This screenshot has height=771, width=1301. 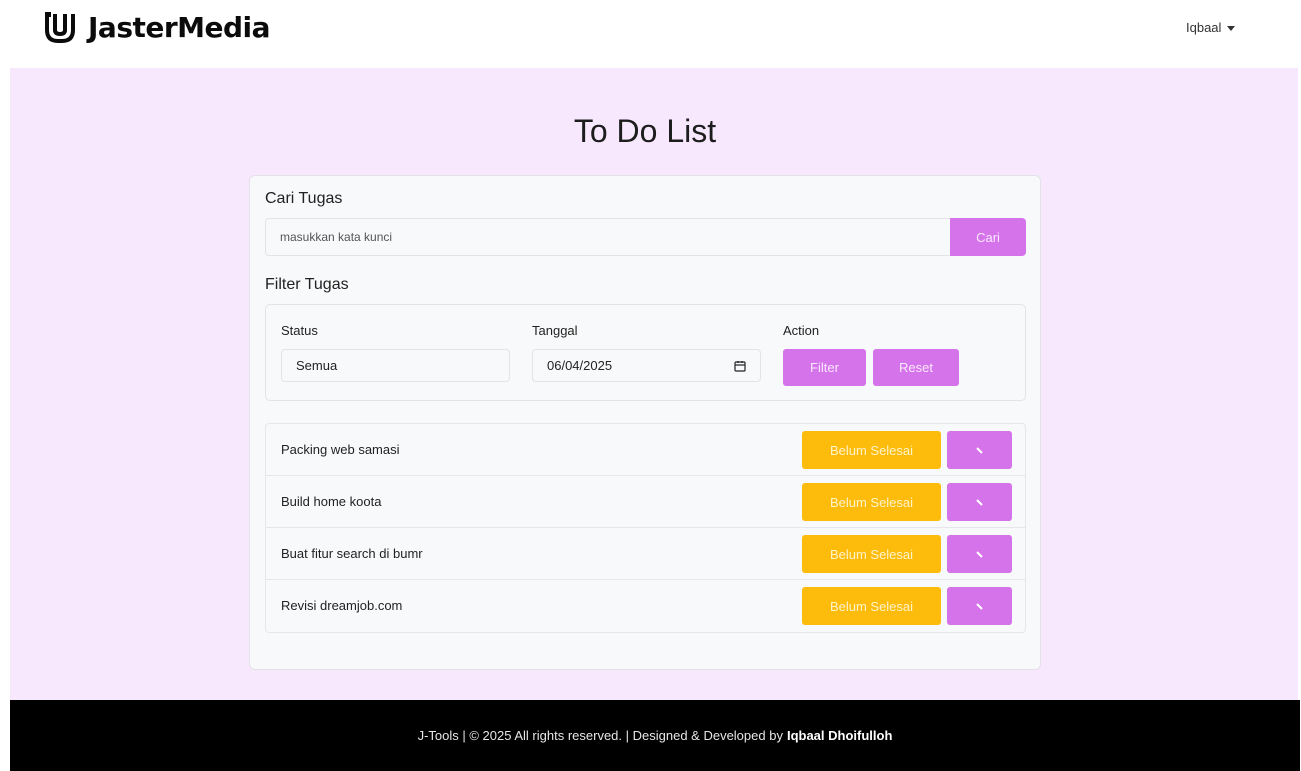 I want to click on task-name: Buat fitur search di bumr, so click(x=352, y=553).